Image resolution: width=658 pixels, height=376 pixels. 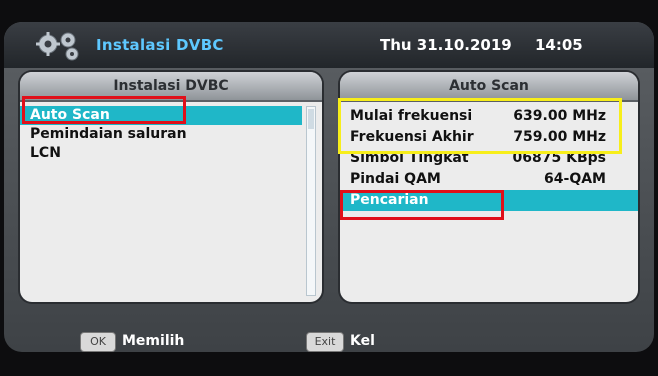 I want to click on scrollbar-thumb, so click(x=311, y=119).